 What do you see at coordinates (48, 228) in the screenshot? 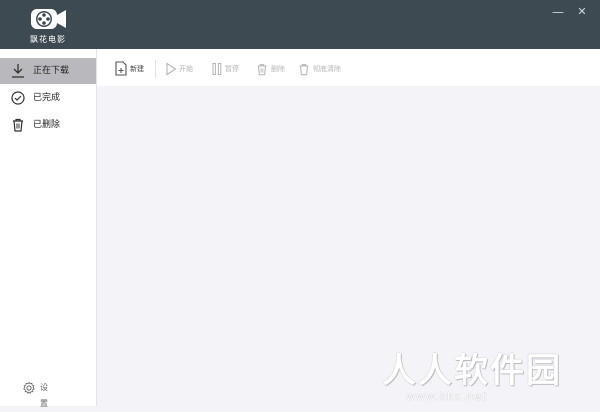
I see `sidebar: 正在下载 已完成 已删除 设置` at bounding box center [48, 228].